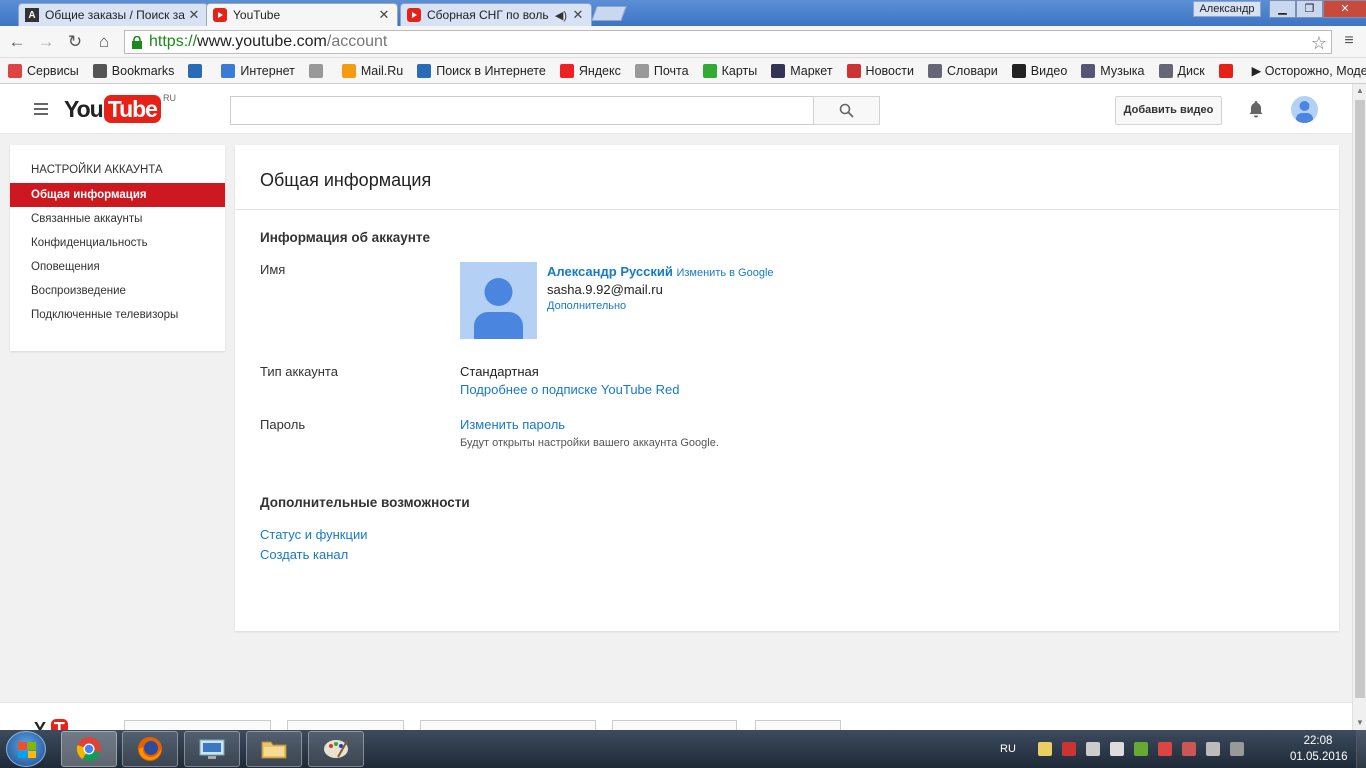 The image size is (1366, 768). What do you see at coordinates (962, 70) in the screenshot?
I see `bookmark-item: Словари` at bounding box center [962, 70].